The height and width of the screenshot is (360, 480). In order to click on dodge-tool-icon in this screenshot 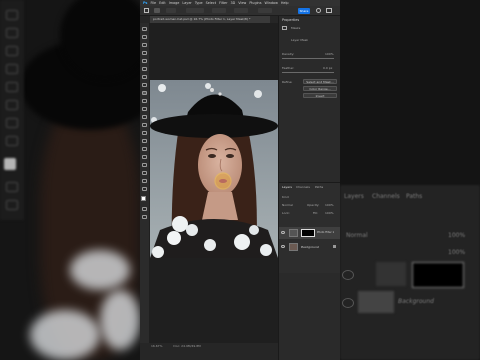, I will do `click(144, 141)`.